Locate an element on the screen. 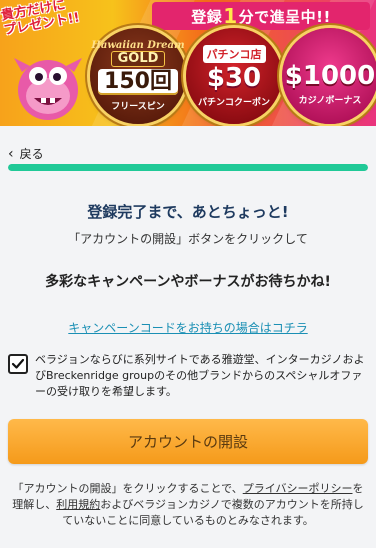 Image resolution: width=376 pixels, height=548 pixels. open-account-button: アカウントの開設 is located at coordinates (188, 441).